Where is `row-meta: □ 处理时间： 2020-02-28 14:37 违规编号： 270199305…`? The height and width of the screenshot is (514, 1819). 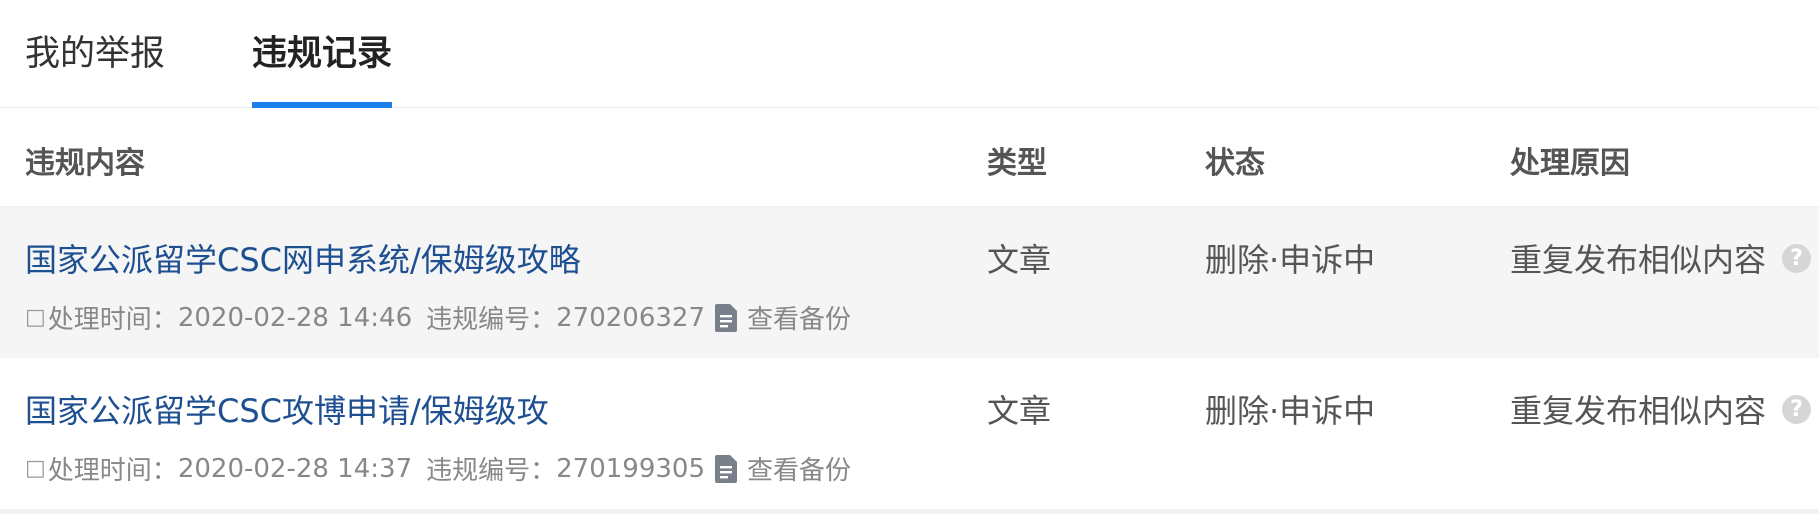 row-meta: □ 处理时间： 2020-02-28 14:37 违规编号： 270199305… is located at coordinates (438, 468).